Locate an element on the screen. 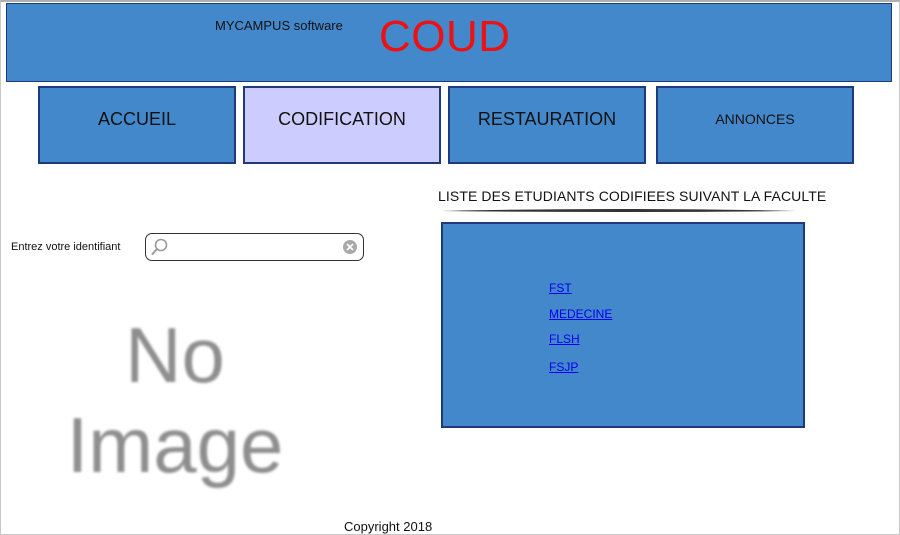 The width and height of the screenshot is (900, 535). faculty-link-fst: FST is located at coordinates (560, 288).